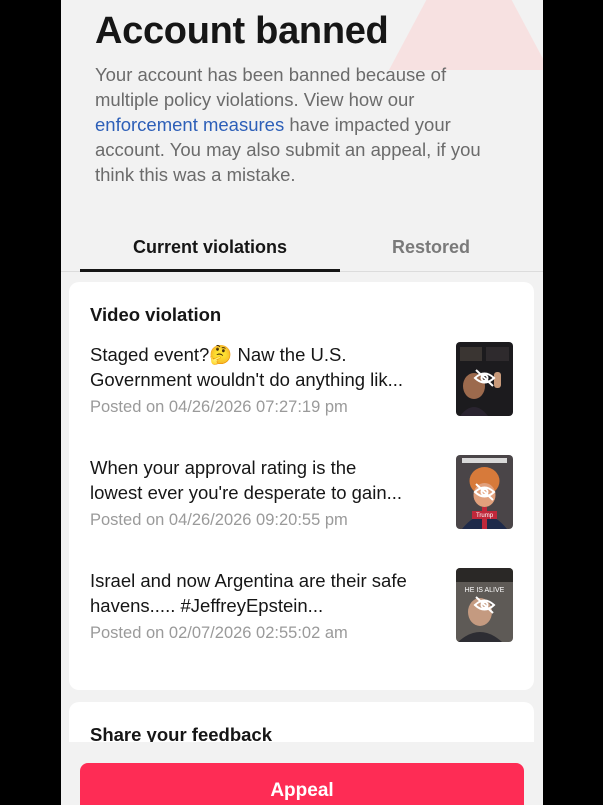  Describe the element at coordinates (210, 249) in the screenshot. I see `tab-current-violations: Current violations` at that location.